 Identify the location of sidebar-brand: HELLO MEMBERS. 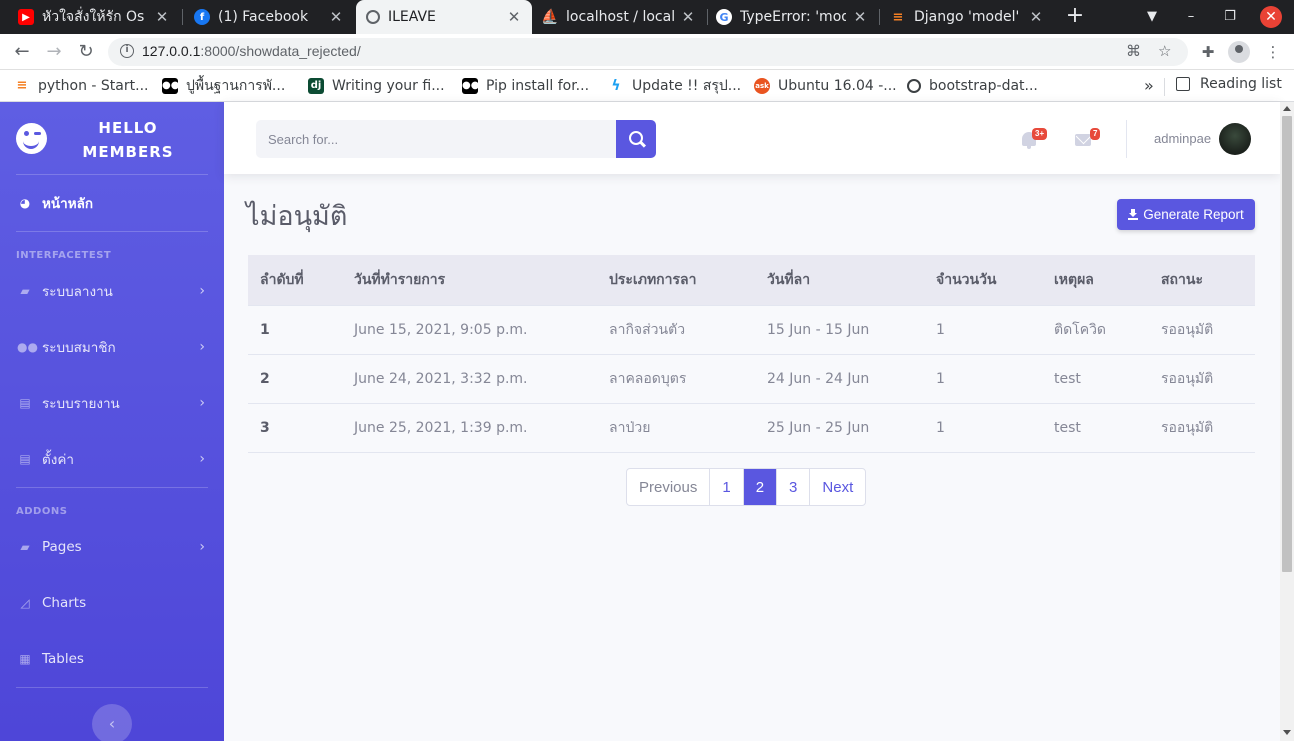
(112, 138).